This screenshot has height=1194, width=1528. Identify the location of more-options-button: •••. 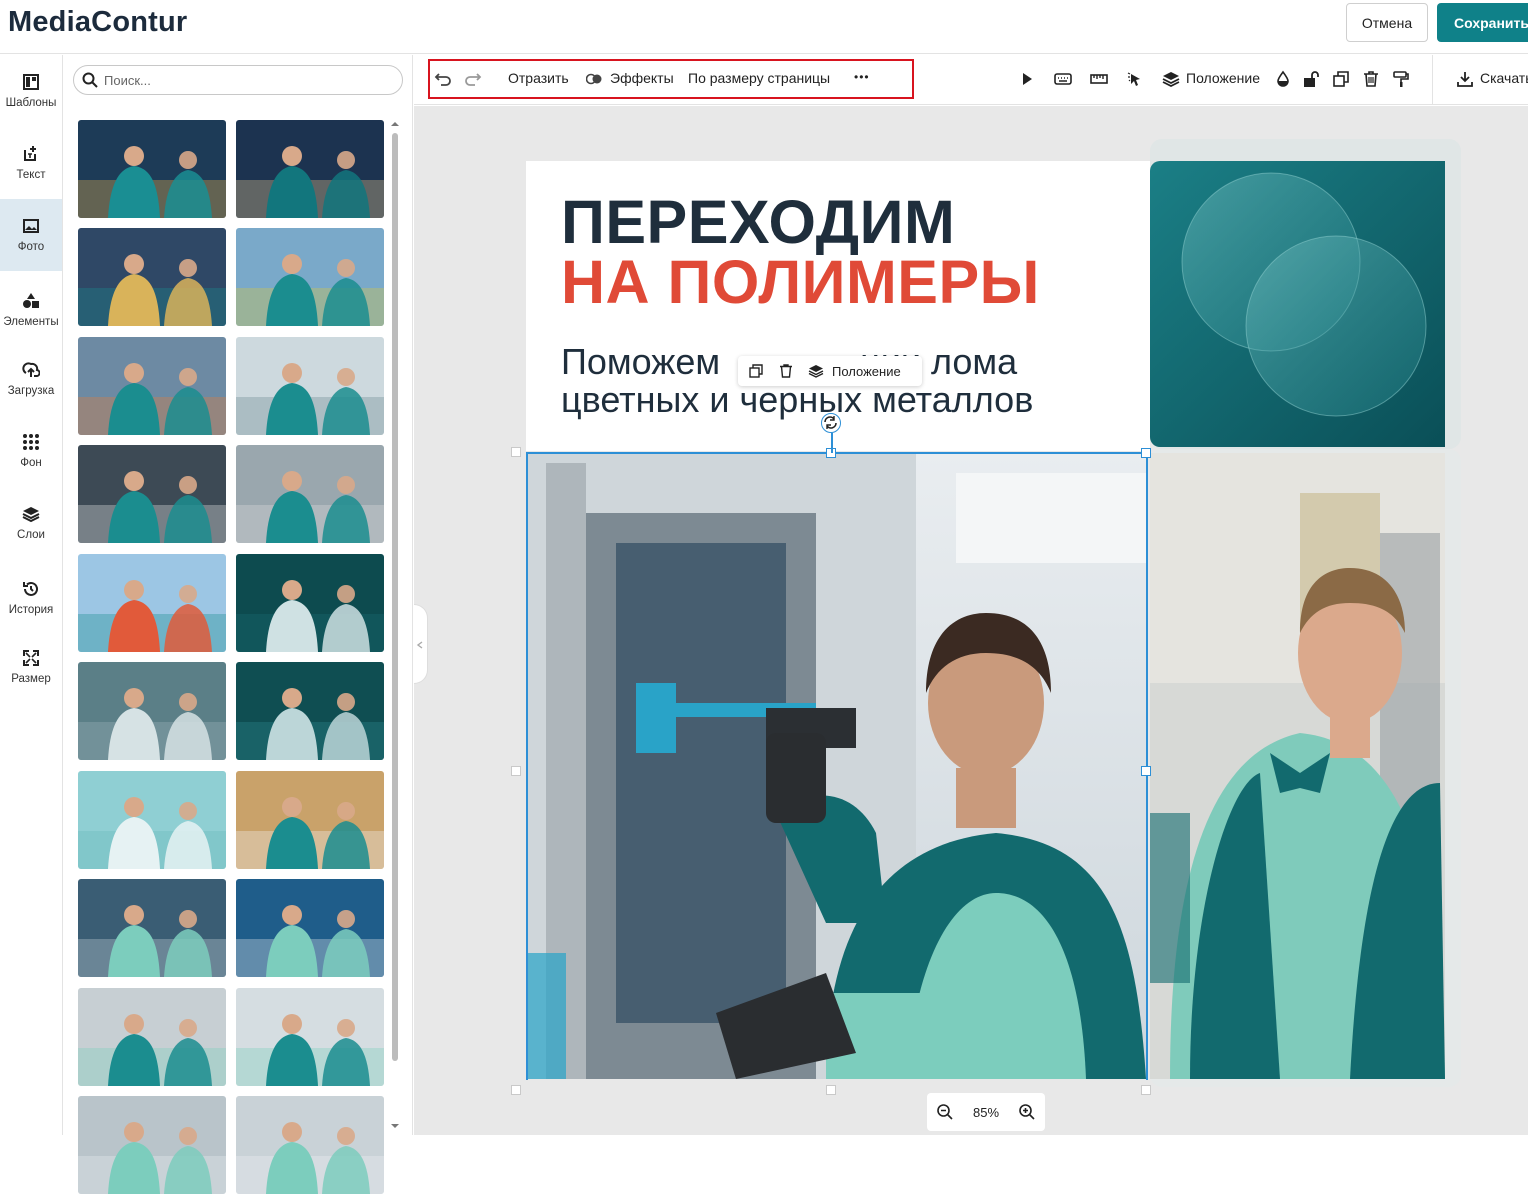
(862, 77).